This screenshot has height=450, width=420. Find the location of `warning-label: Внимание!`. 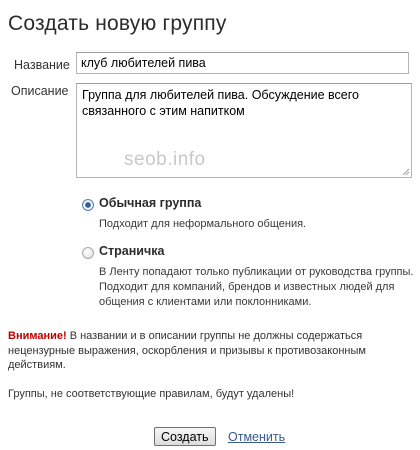

warning-label: Внимание! is located at coordinates (37, 336).